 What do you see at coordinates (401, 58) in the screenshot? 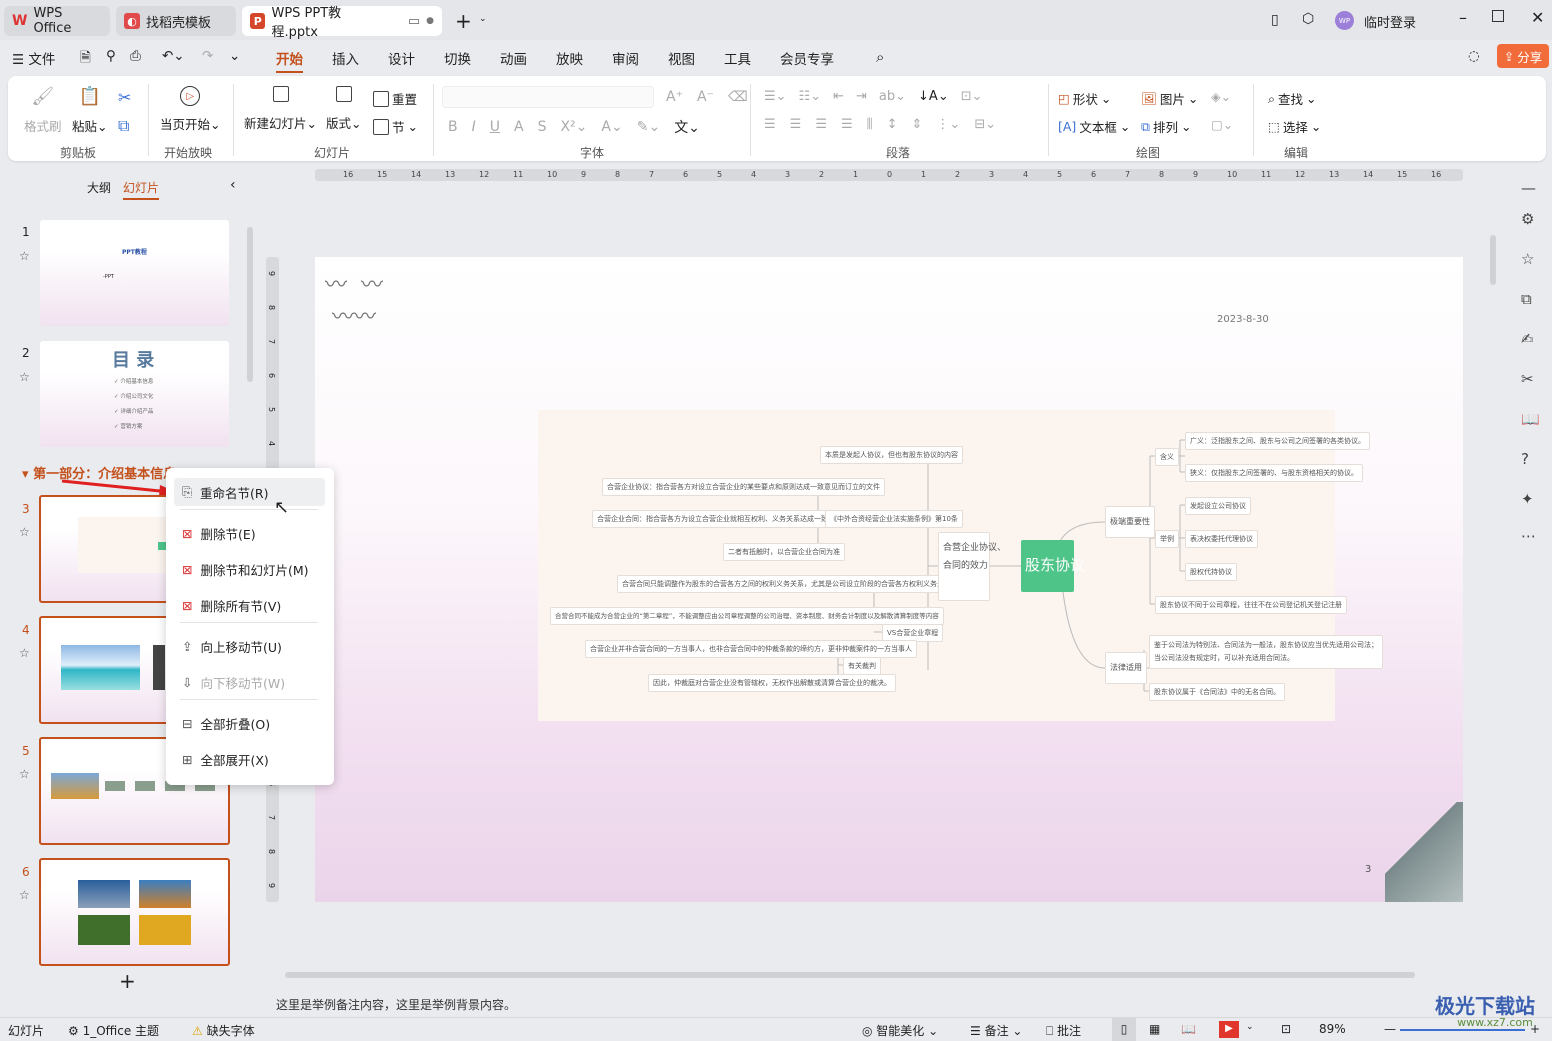
I see `tab-design: 设计` at bounding box center [401, 58].